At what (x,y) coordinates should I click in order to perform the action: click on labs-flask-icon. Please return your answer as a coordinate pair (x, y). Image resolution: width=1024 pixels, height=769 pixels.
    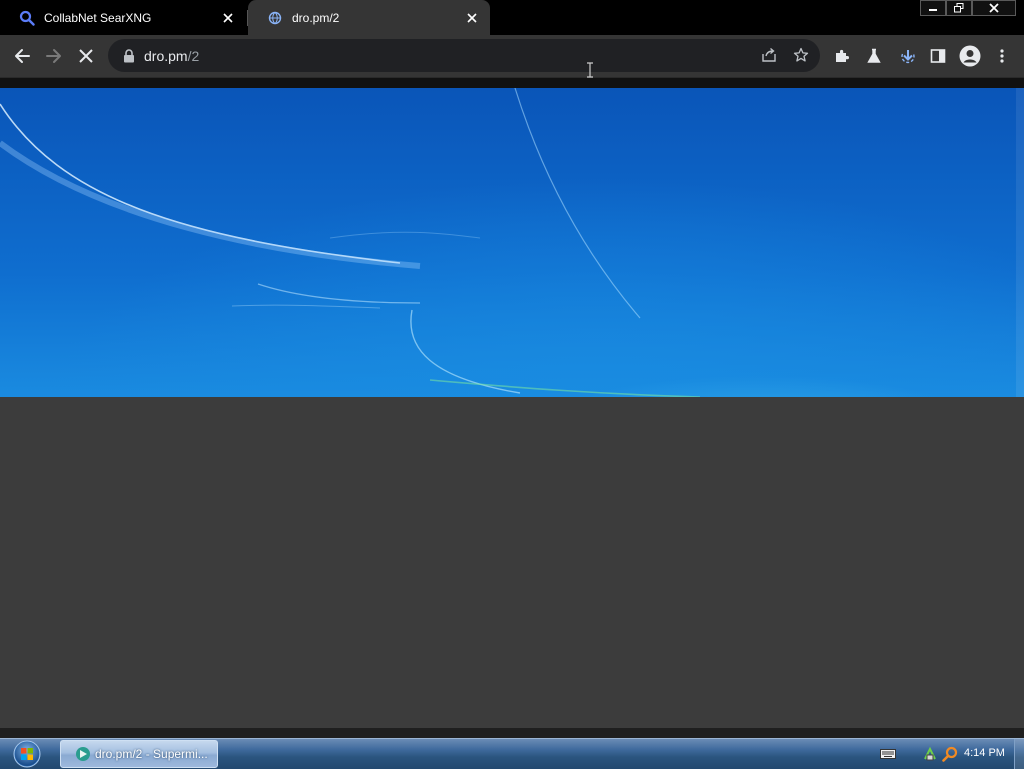
    Looking at the image, I should click on (874, 56).